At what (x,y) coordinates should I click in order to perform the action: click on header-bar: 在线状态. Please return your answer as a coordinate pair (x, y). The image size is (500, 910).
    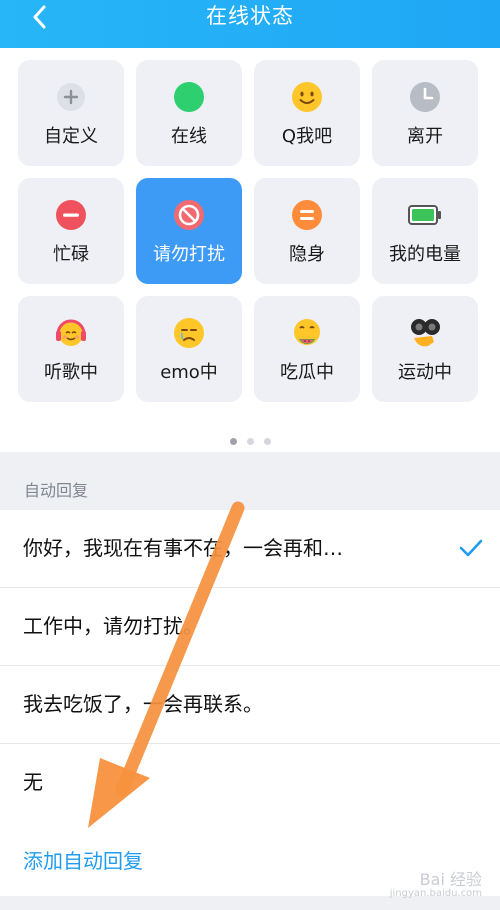
    Looking at the image, I should click on (250, 24).